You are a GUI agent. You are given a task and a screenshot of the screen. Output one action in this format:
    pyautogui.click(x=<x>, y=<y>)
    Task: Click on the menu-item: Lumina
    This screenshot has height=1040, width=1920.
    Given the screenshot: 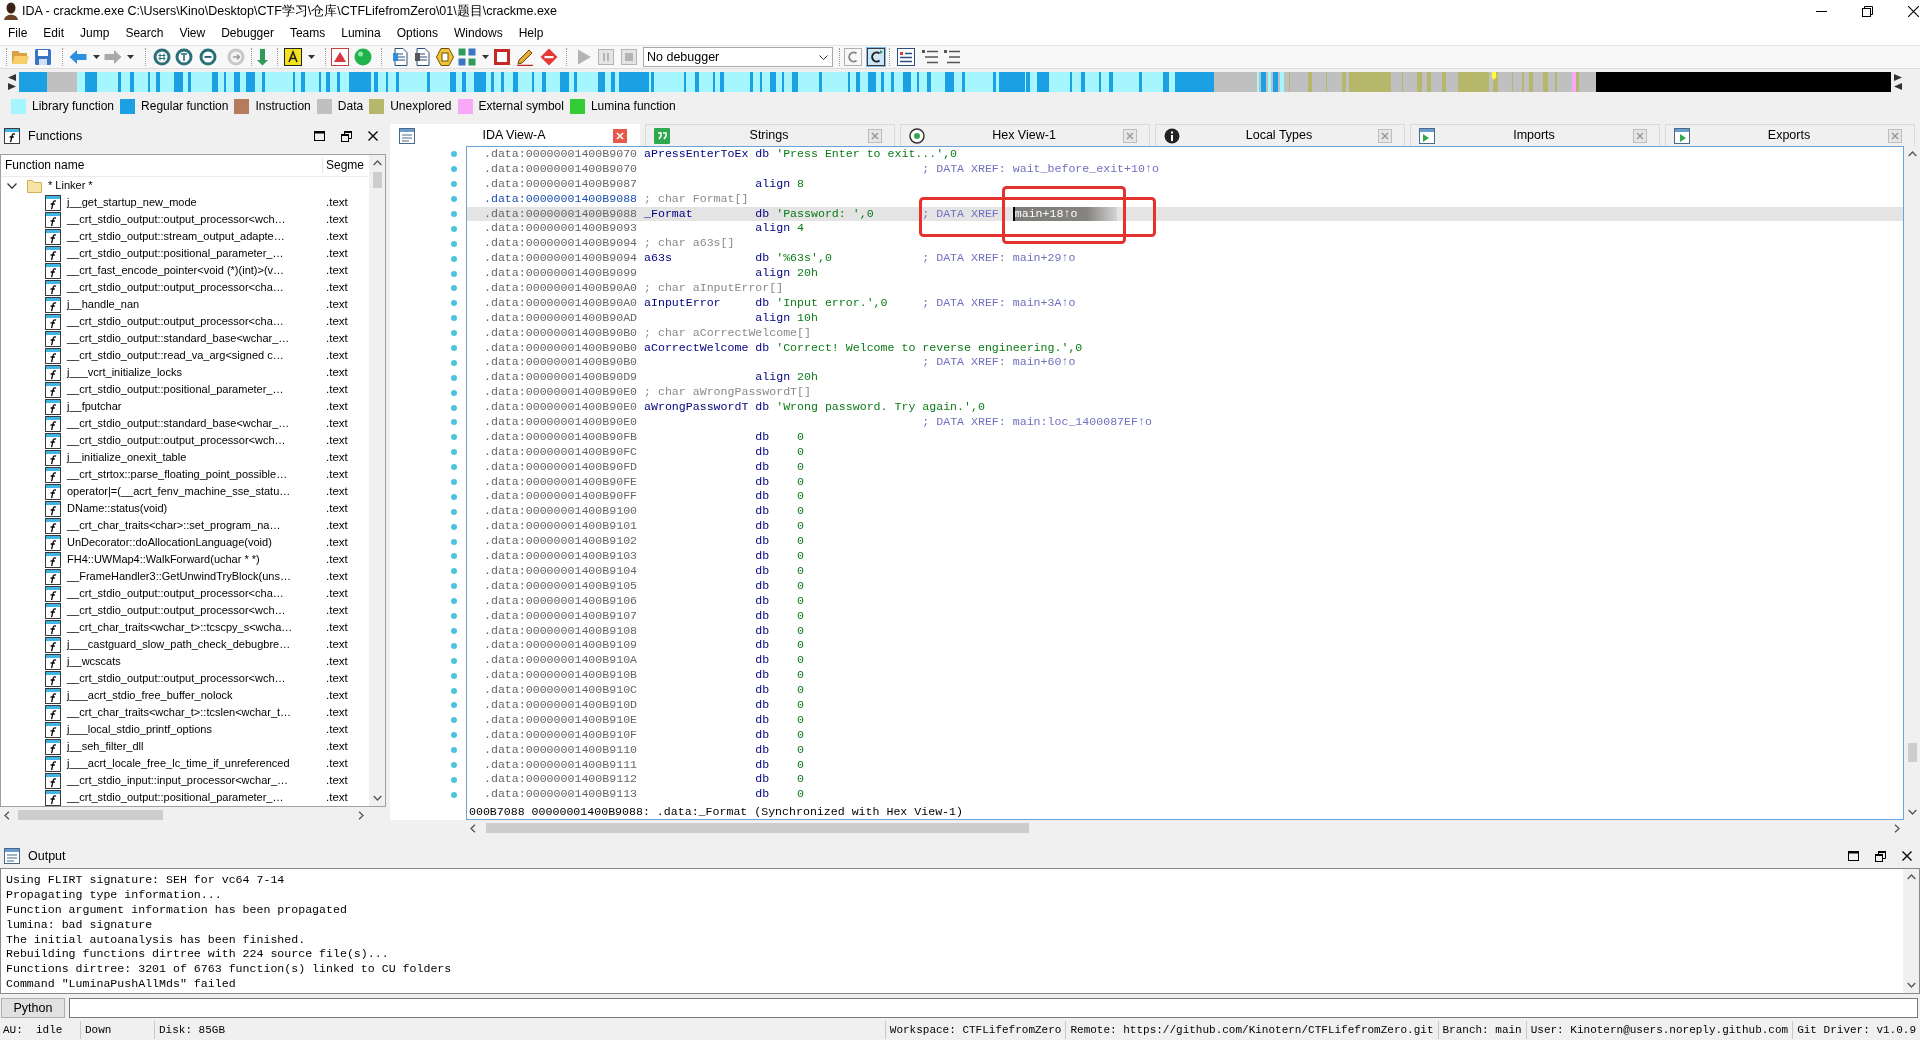 What is the action you would take?
    pyautogui.click(x=361, y=33)
    